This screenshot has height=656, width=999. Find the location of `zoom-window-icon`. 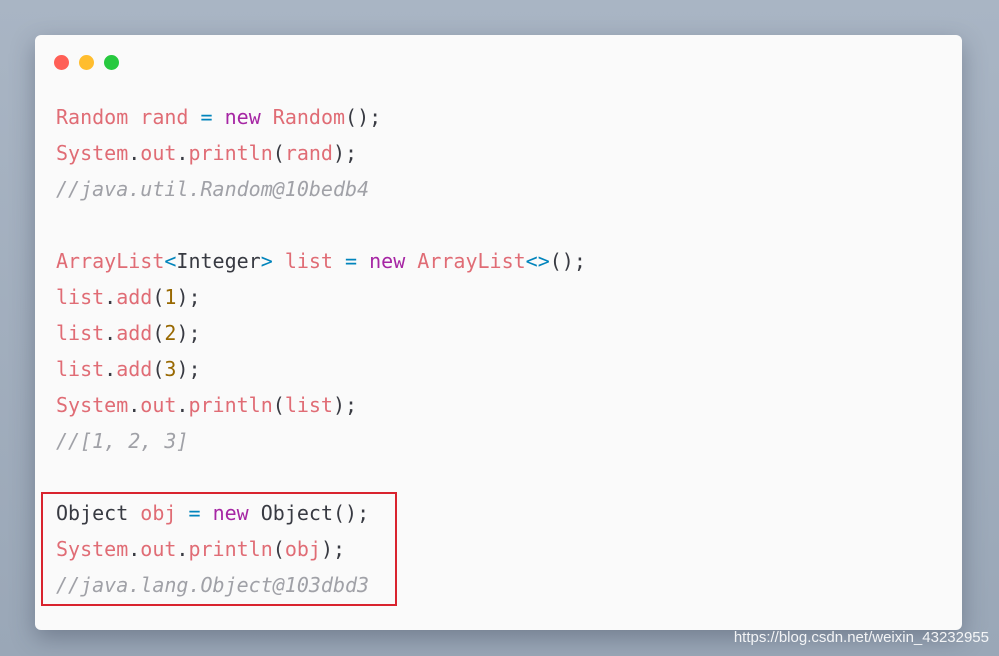

zoom-window-icon is located at coordinates (111, 62).